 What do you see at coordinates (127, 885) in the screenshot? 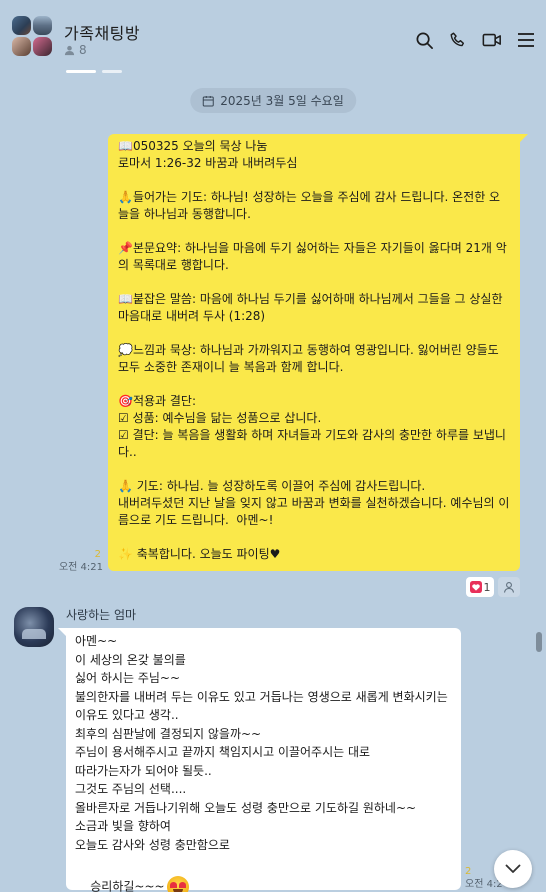
I see `last-line-text: 승리하길~~~` at bounding box center [127, 885].